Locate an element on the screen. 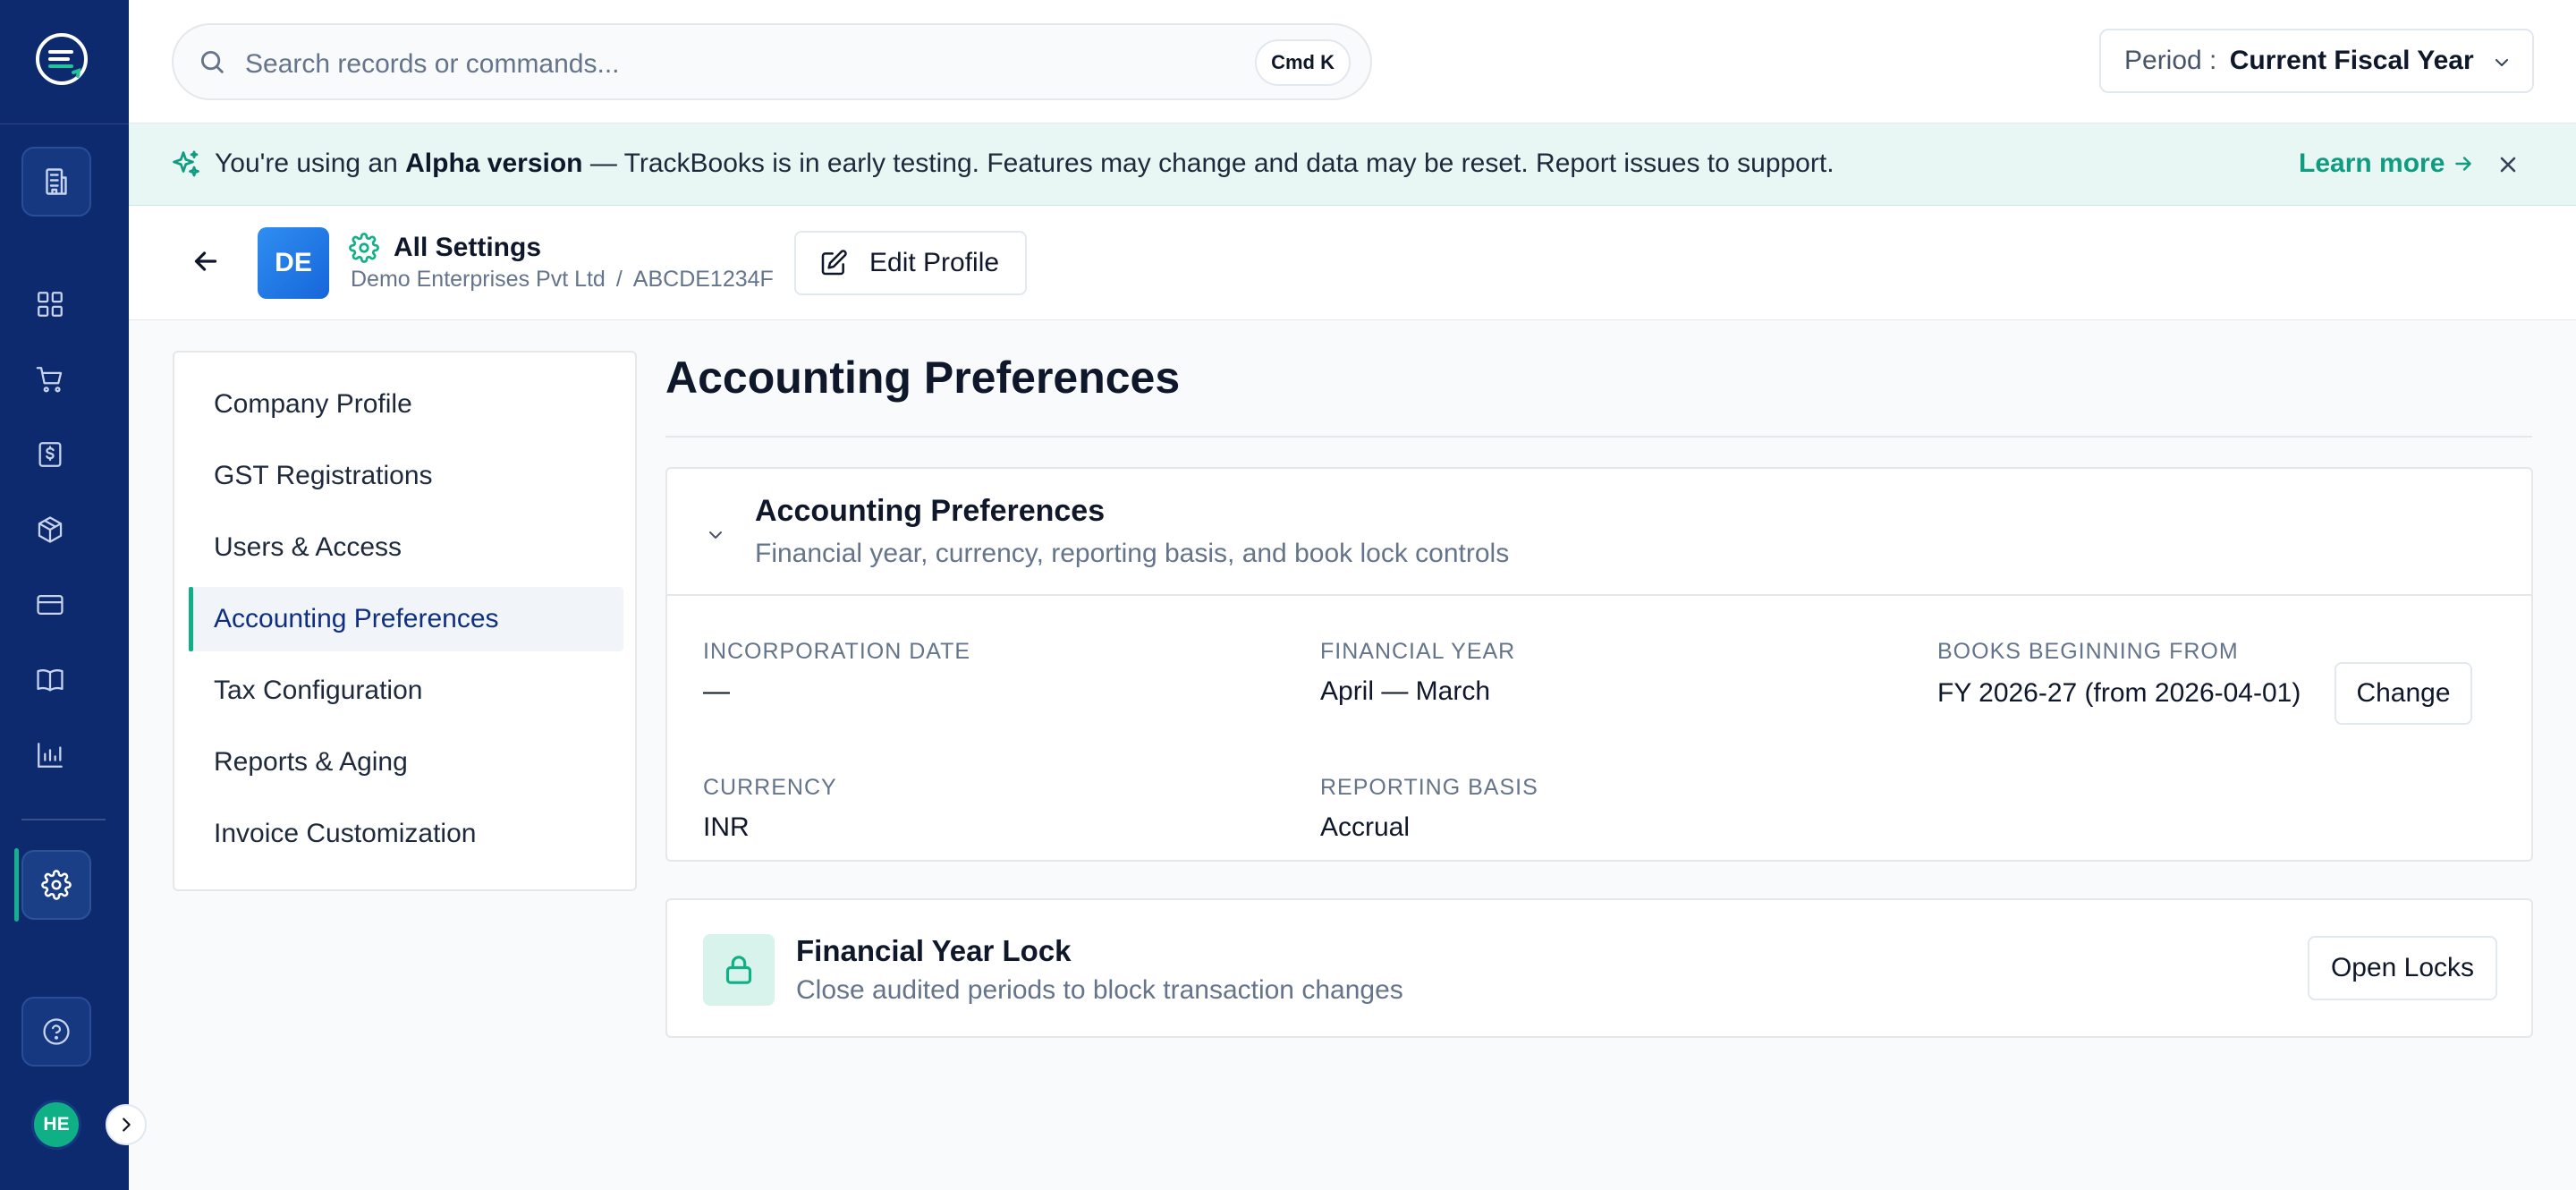 The height and width of the screenshot is (1190, 2576). edit-profile-button: Edit Profile is located at coordinates (910, 263).